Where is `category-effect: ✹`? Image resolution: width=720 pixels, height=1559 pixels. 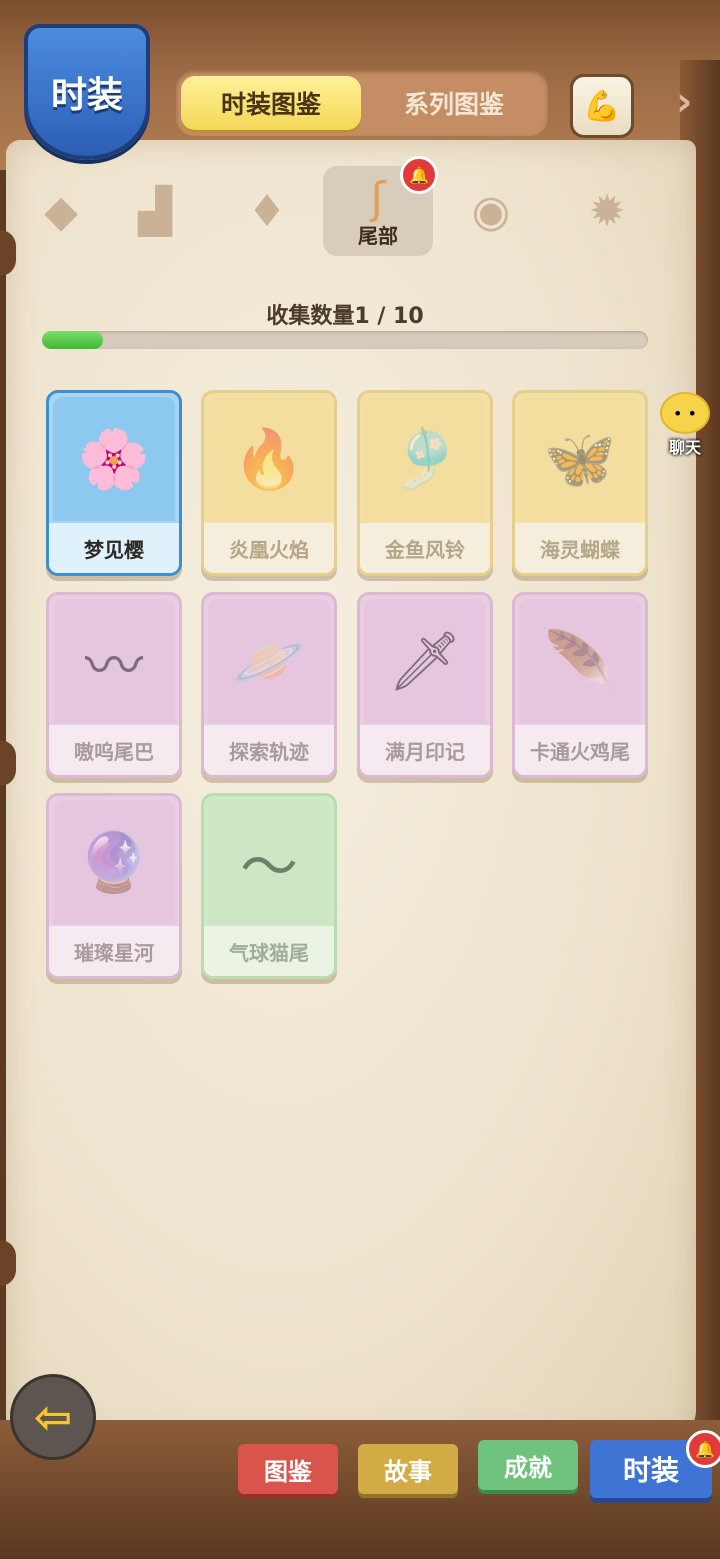 category-effect: ✹ is located at coordinates (607, 211).